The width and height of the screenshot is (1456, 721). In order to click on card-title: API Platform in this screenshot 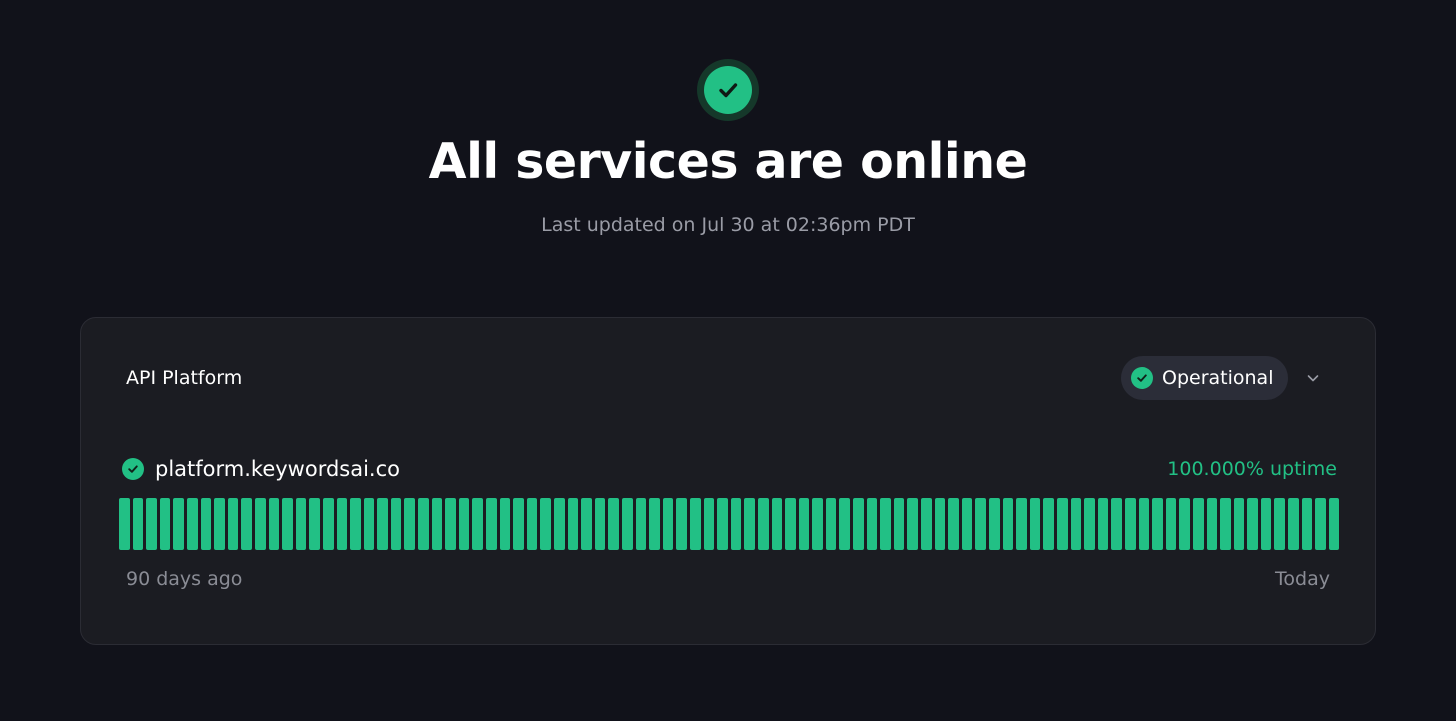, I will do `click(184, 378)`.